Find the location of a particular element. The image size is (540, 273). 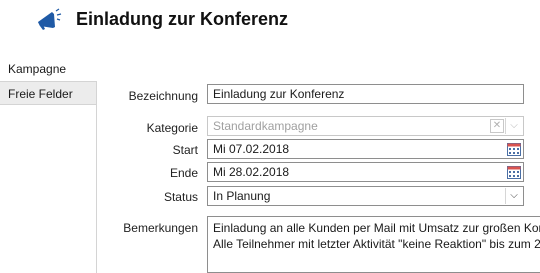

sidebar-item-freie-felder: Freie Felder is located at coordinates (48, 93).